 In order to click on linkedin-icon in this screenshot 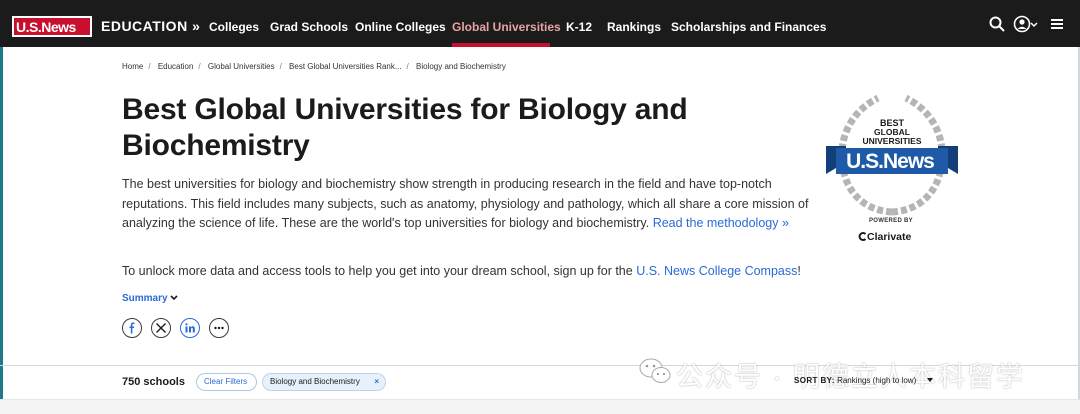, I will do `click(190, 328)`.